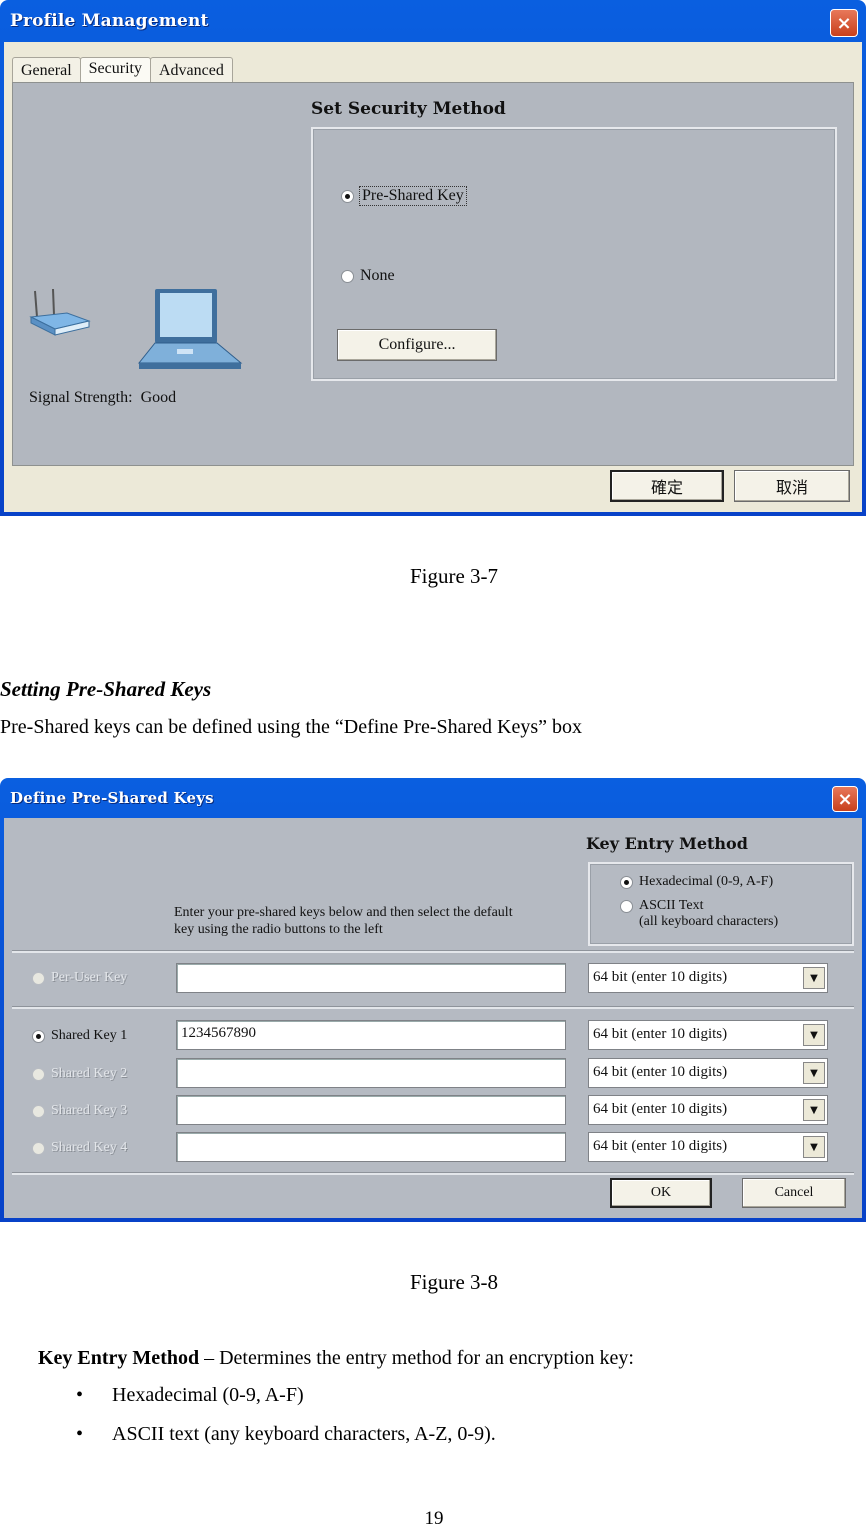  What do you see at coordinates (434, 1518) in the screenshot?
I see `page-number: 19` at bounding box center [434, 1518].